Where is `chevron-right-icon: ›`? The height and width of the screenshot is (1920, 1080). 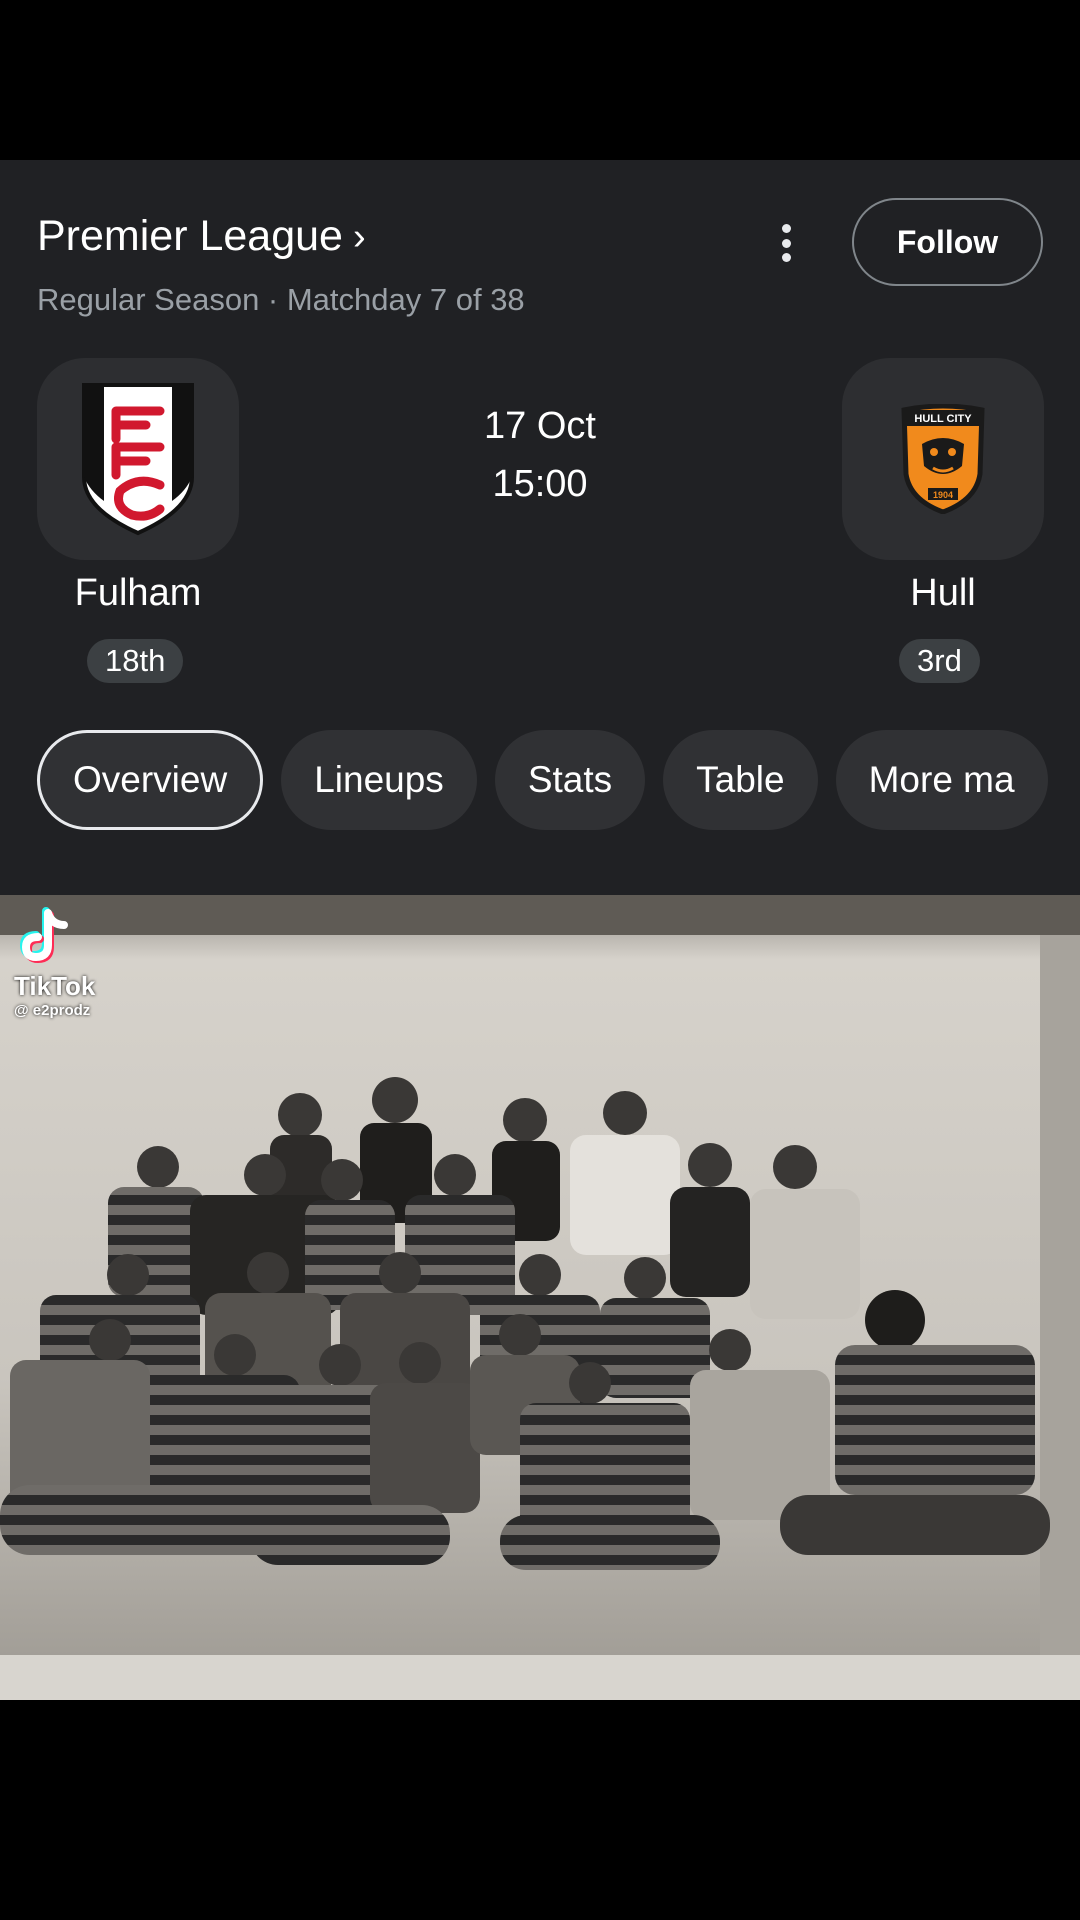 chevron-right-icon: › is located at coordinates (359, 237).